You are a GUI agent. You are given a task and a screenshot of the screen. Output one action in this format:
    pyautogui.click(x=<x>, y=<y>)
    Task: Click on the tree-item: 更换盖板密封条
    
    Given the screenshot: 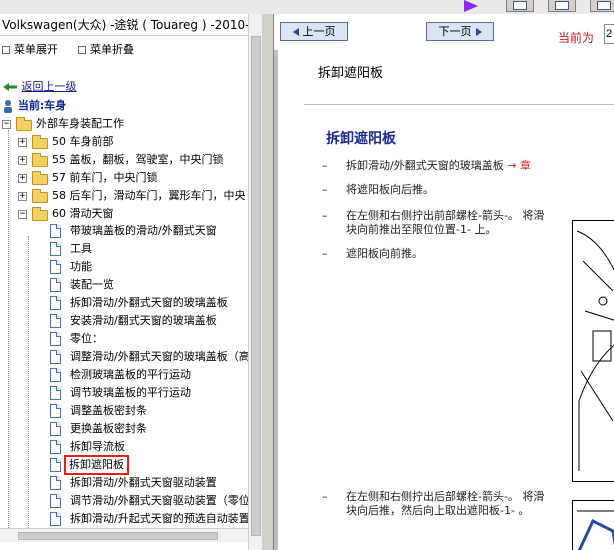 What is the action you would take?
    pyautogui.click(x=108, y=429)
    